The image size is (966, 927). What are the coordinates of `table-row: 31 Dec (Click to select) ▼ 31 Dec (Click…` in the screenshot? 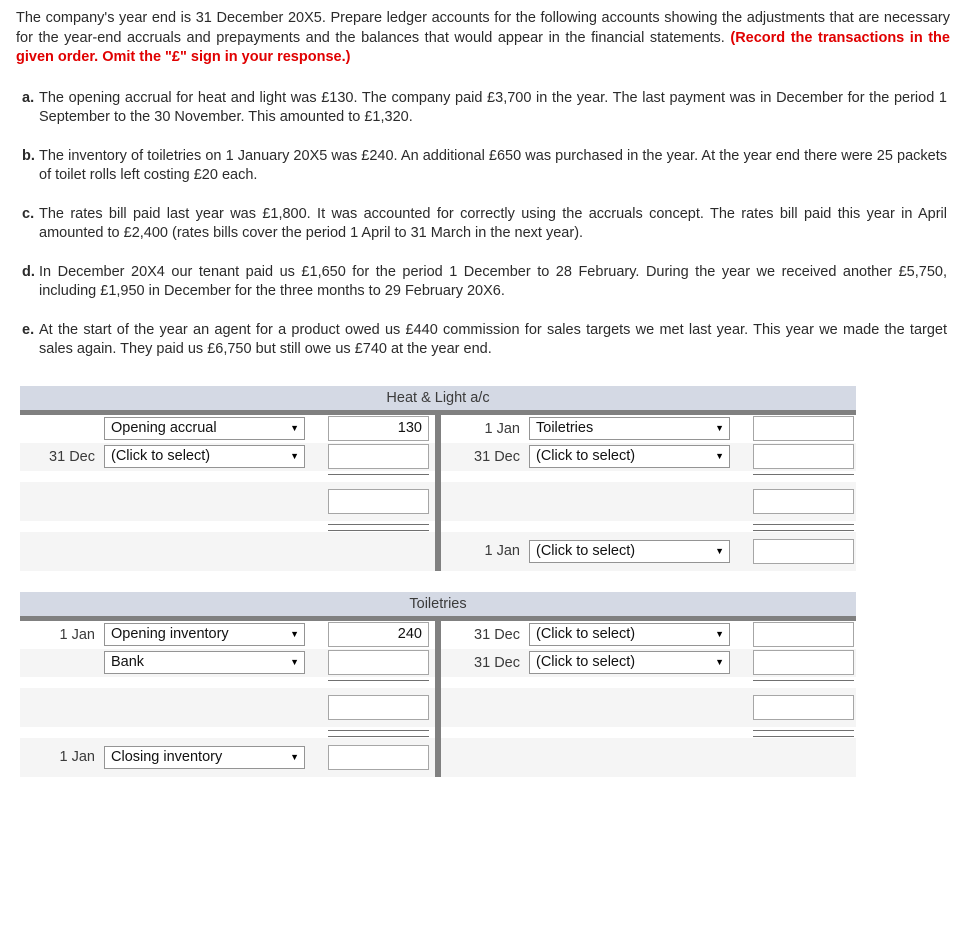 It's located at (438, 456).